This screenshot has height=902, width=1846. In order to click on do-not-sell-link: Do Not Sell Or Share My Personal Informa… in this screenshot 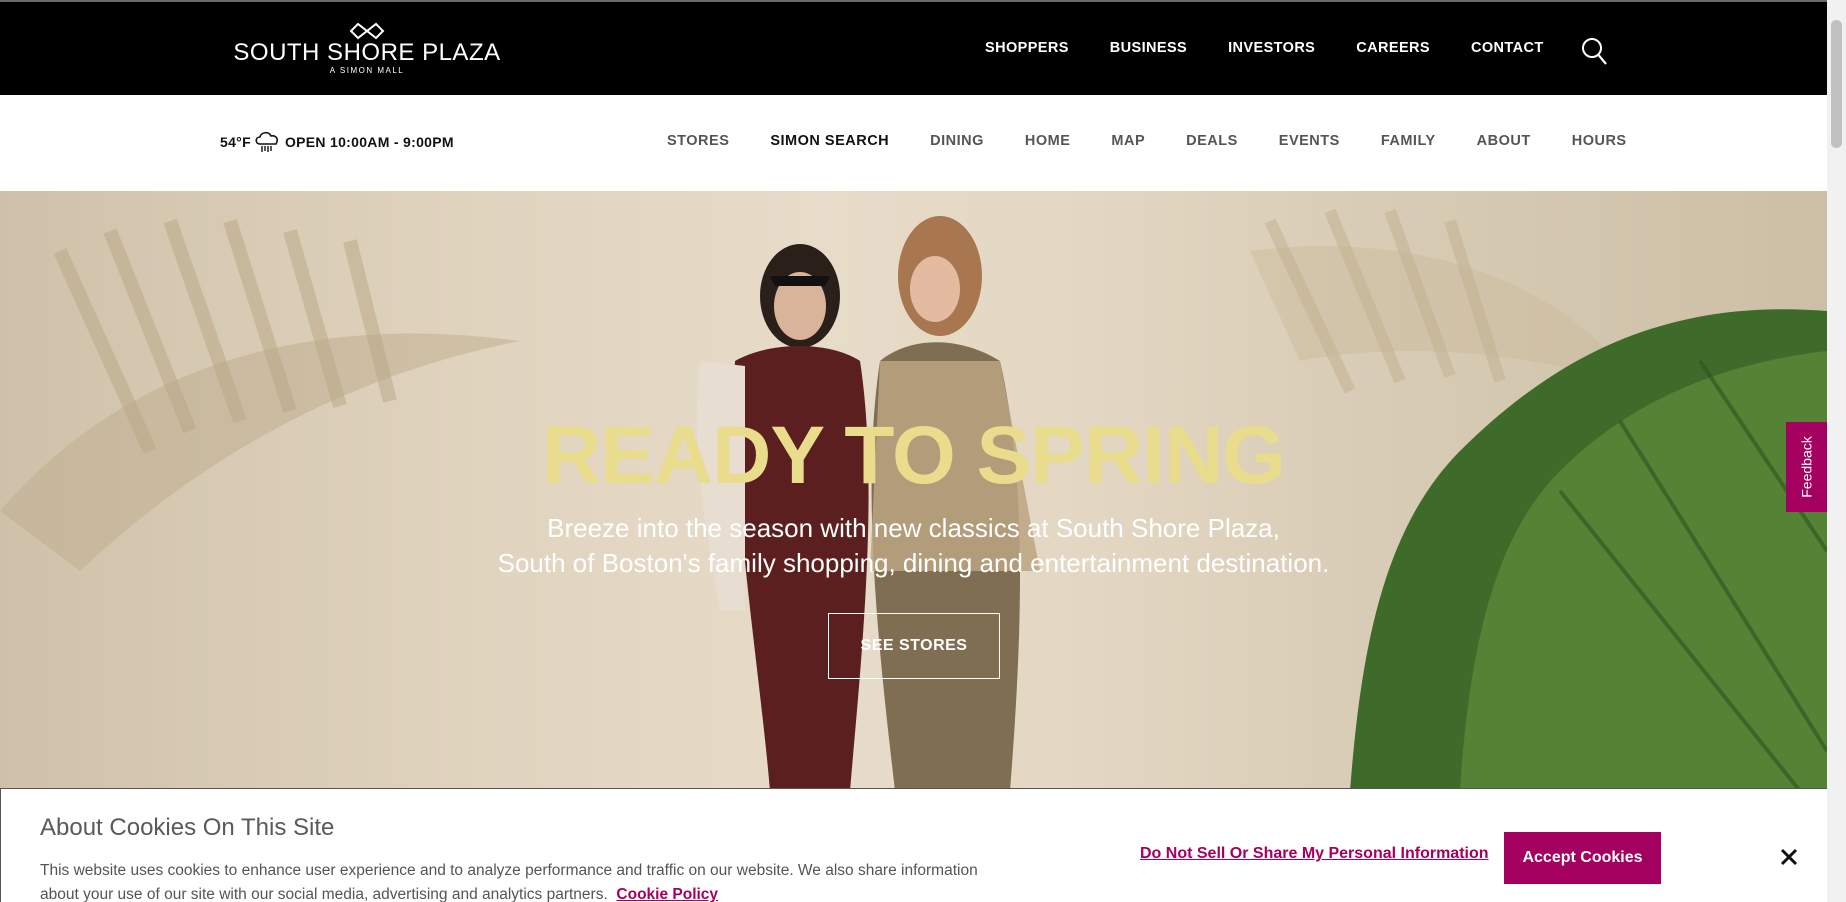, I will do `click(1314, 854)`.